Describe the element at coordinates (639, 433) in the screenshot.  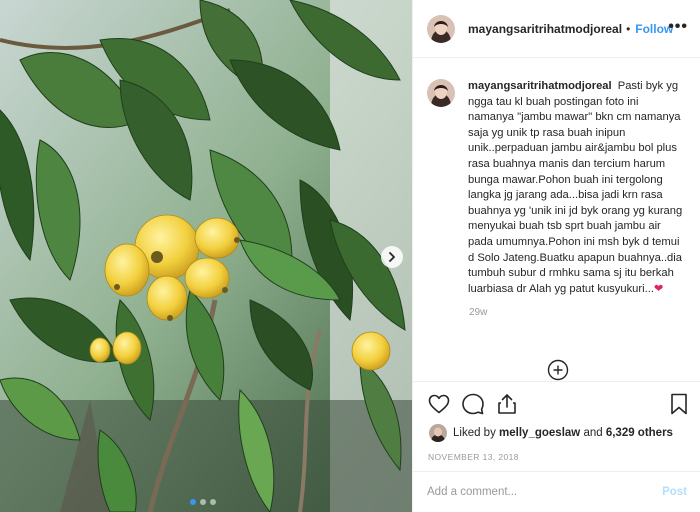
I see `liked-count: 6,329 others` at that location.